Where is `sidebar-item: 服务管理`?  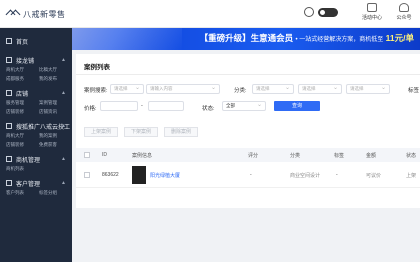 sidebar-item: 服务管理 is located at coordinates (22, 103).